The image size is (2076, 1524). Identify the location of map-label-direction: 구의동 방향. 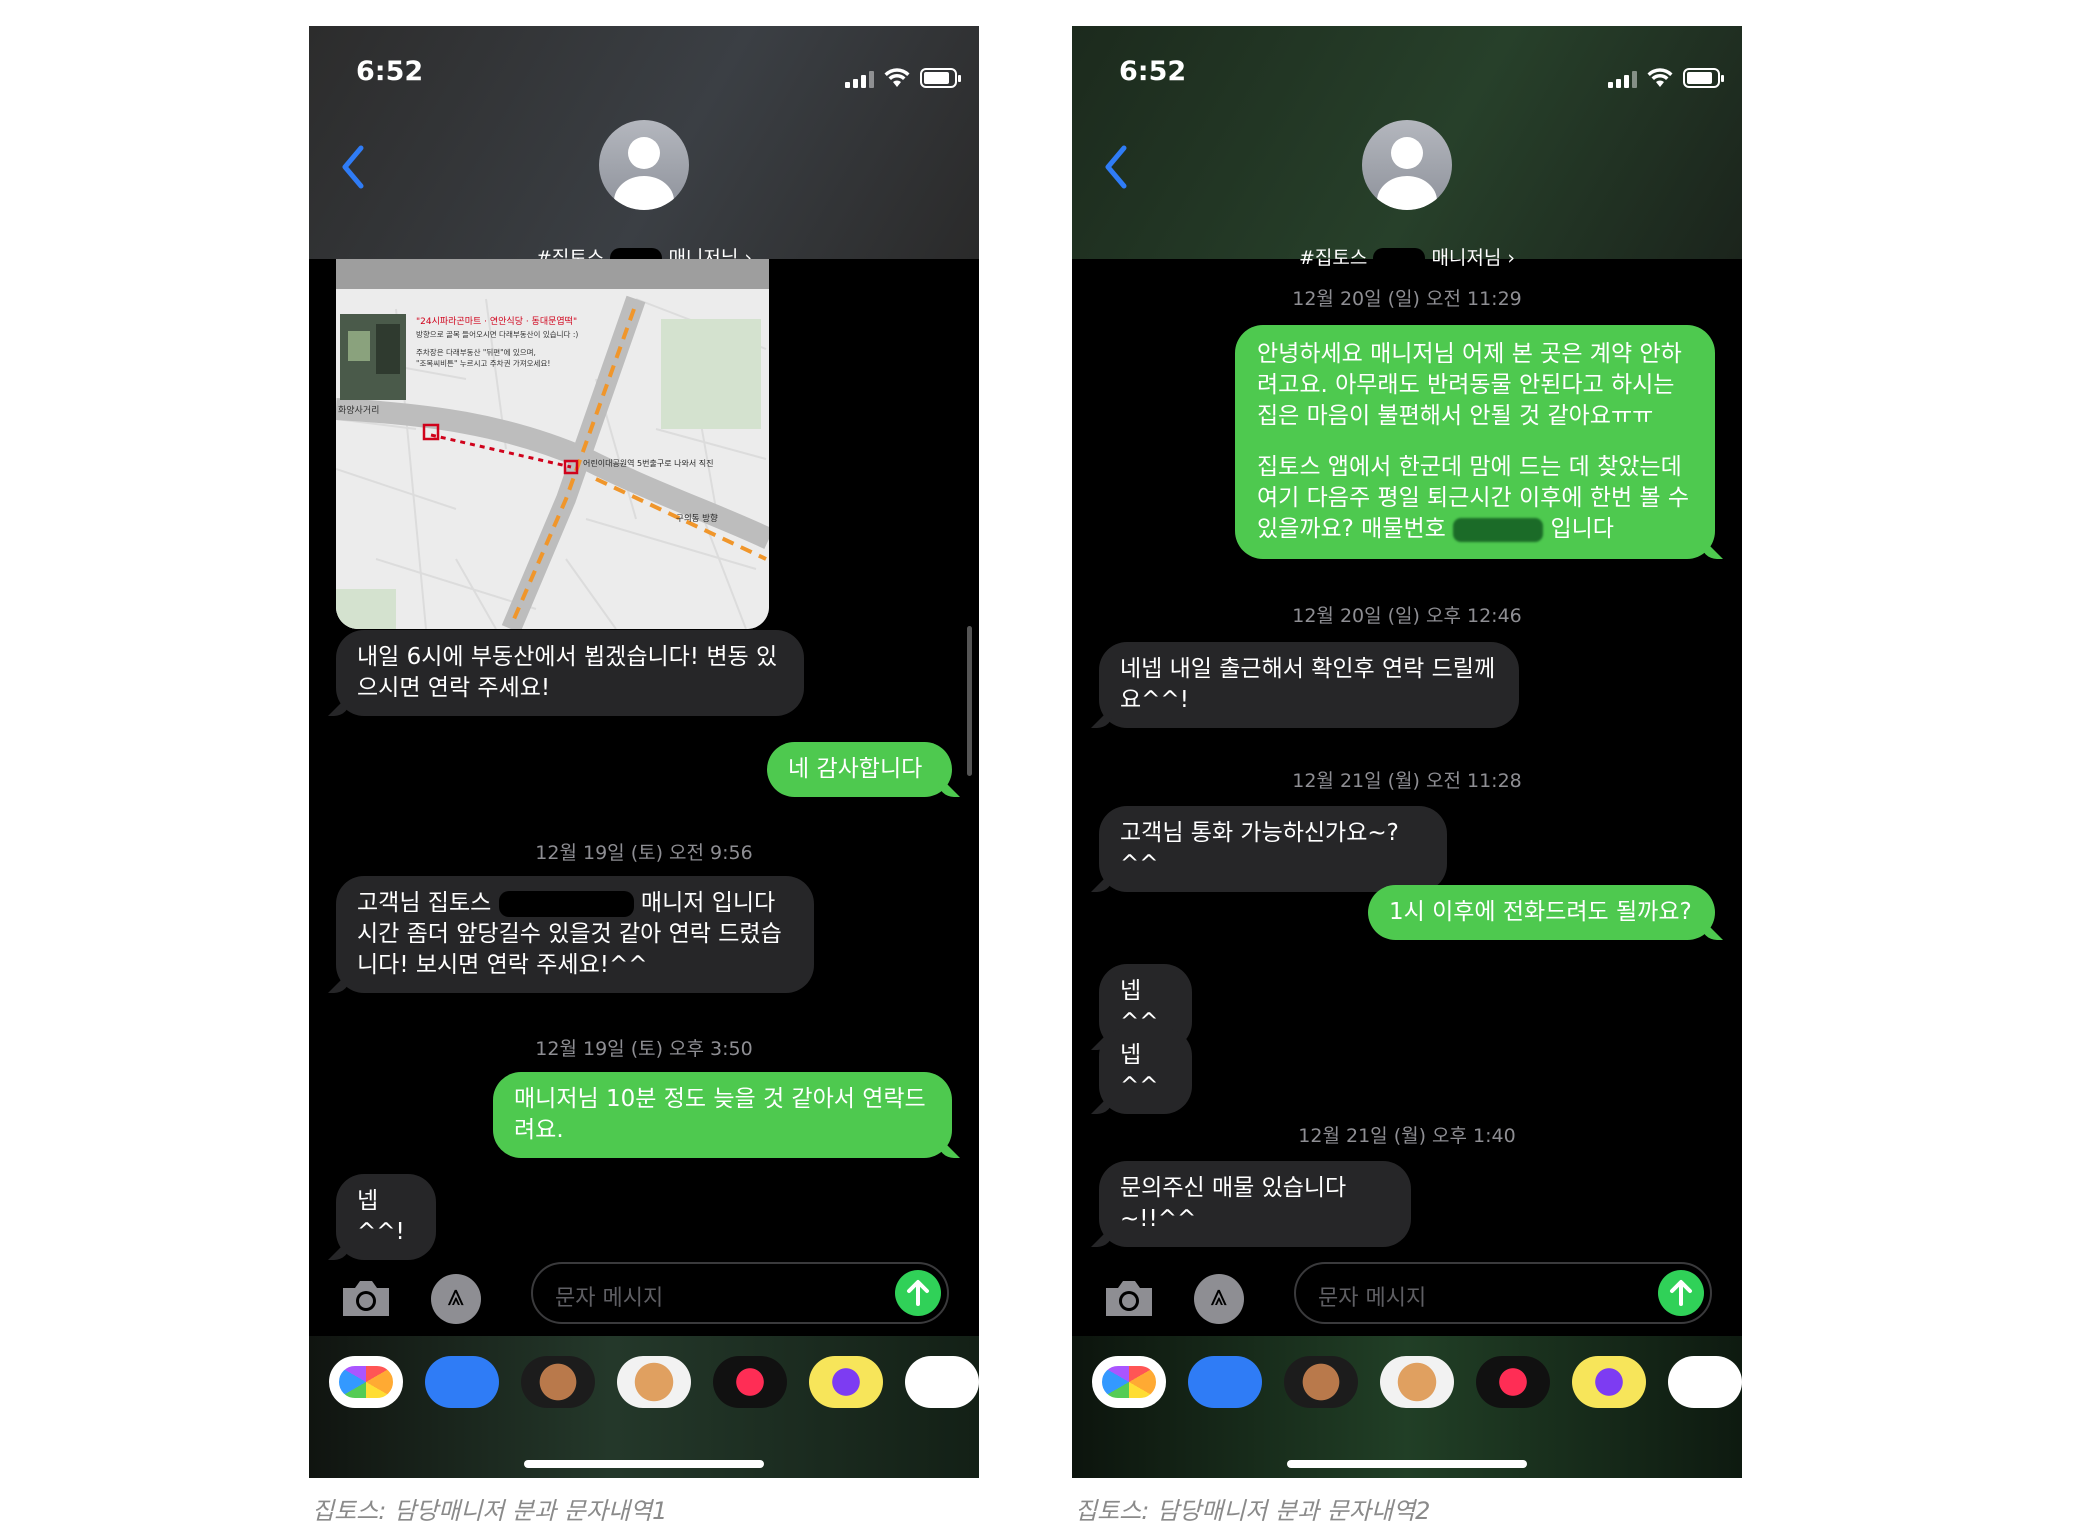
(697, 518).